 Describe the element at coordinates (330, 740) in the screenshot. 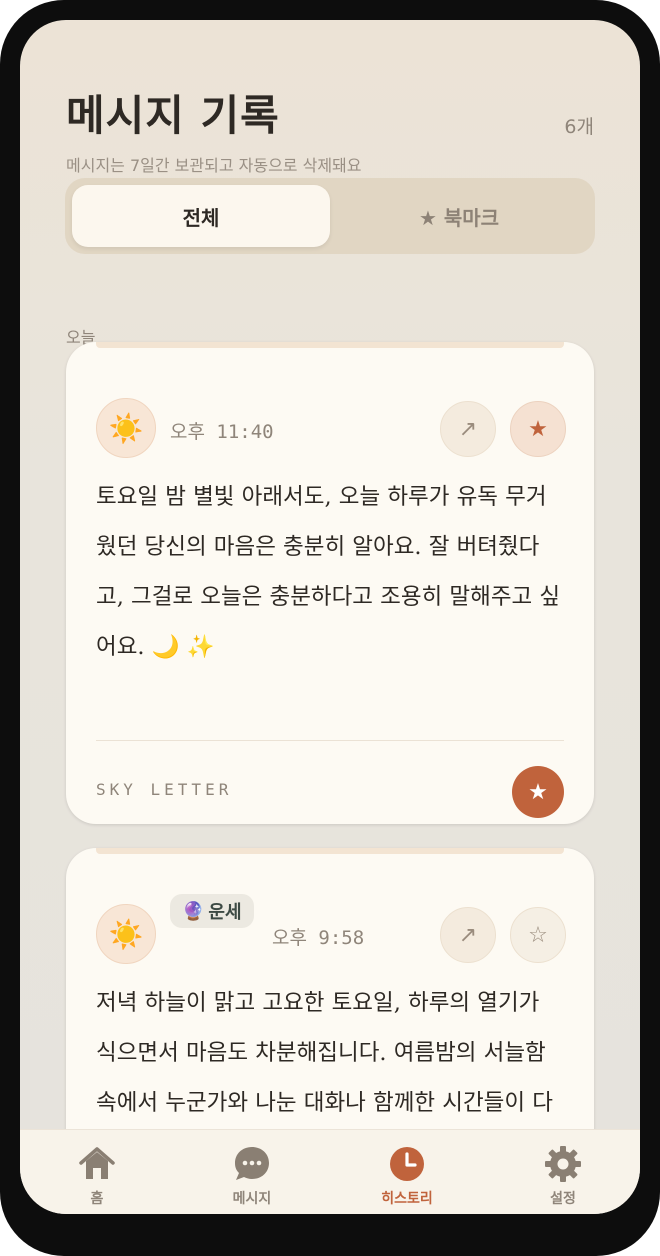

I see `card-divider` at that location.